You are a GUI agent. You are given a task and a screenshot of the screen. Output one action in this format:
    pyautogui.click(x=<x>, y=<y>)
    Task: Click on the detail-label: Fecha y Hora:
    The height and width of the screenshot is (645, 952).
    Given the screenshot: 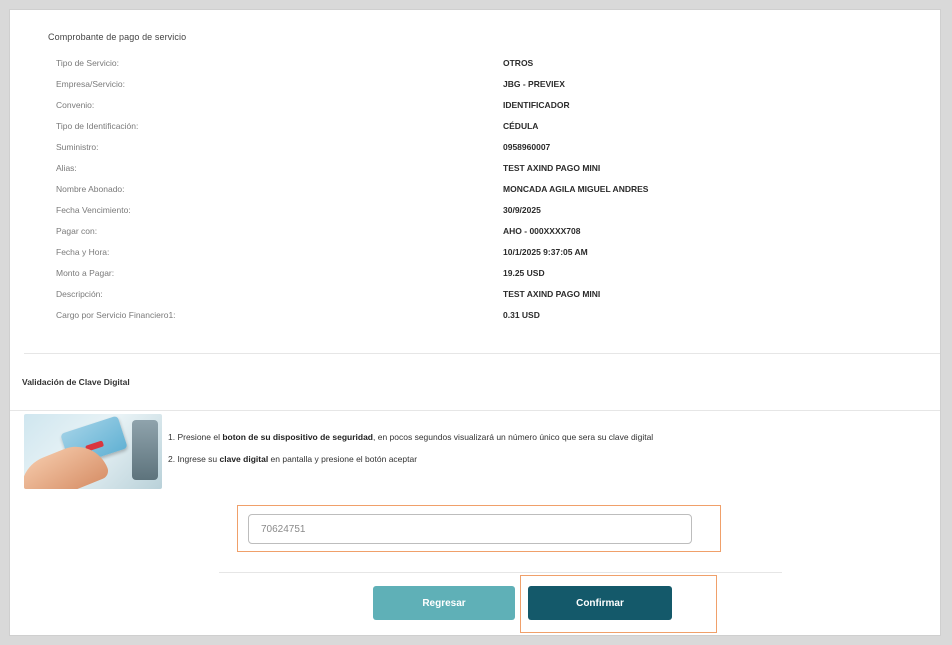 What is the action you would take?
    pyautogui.click(x=83, y=252)
    